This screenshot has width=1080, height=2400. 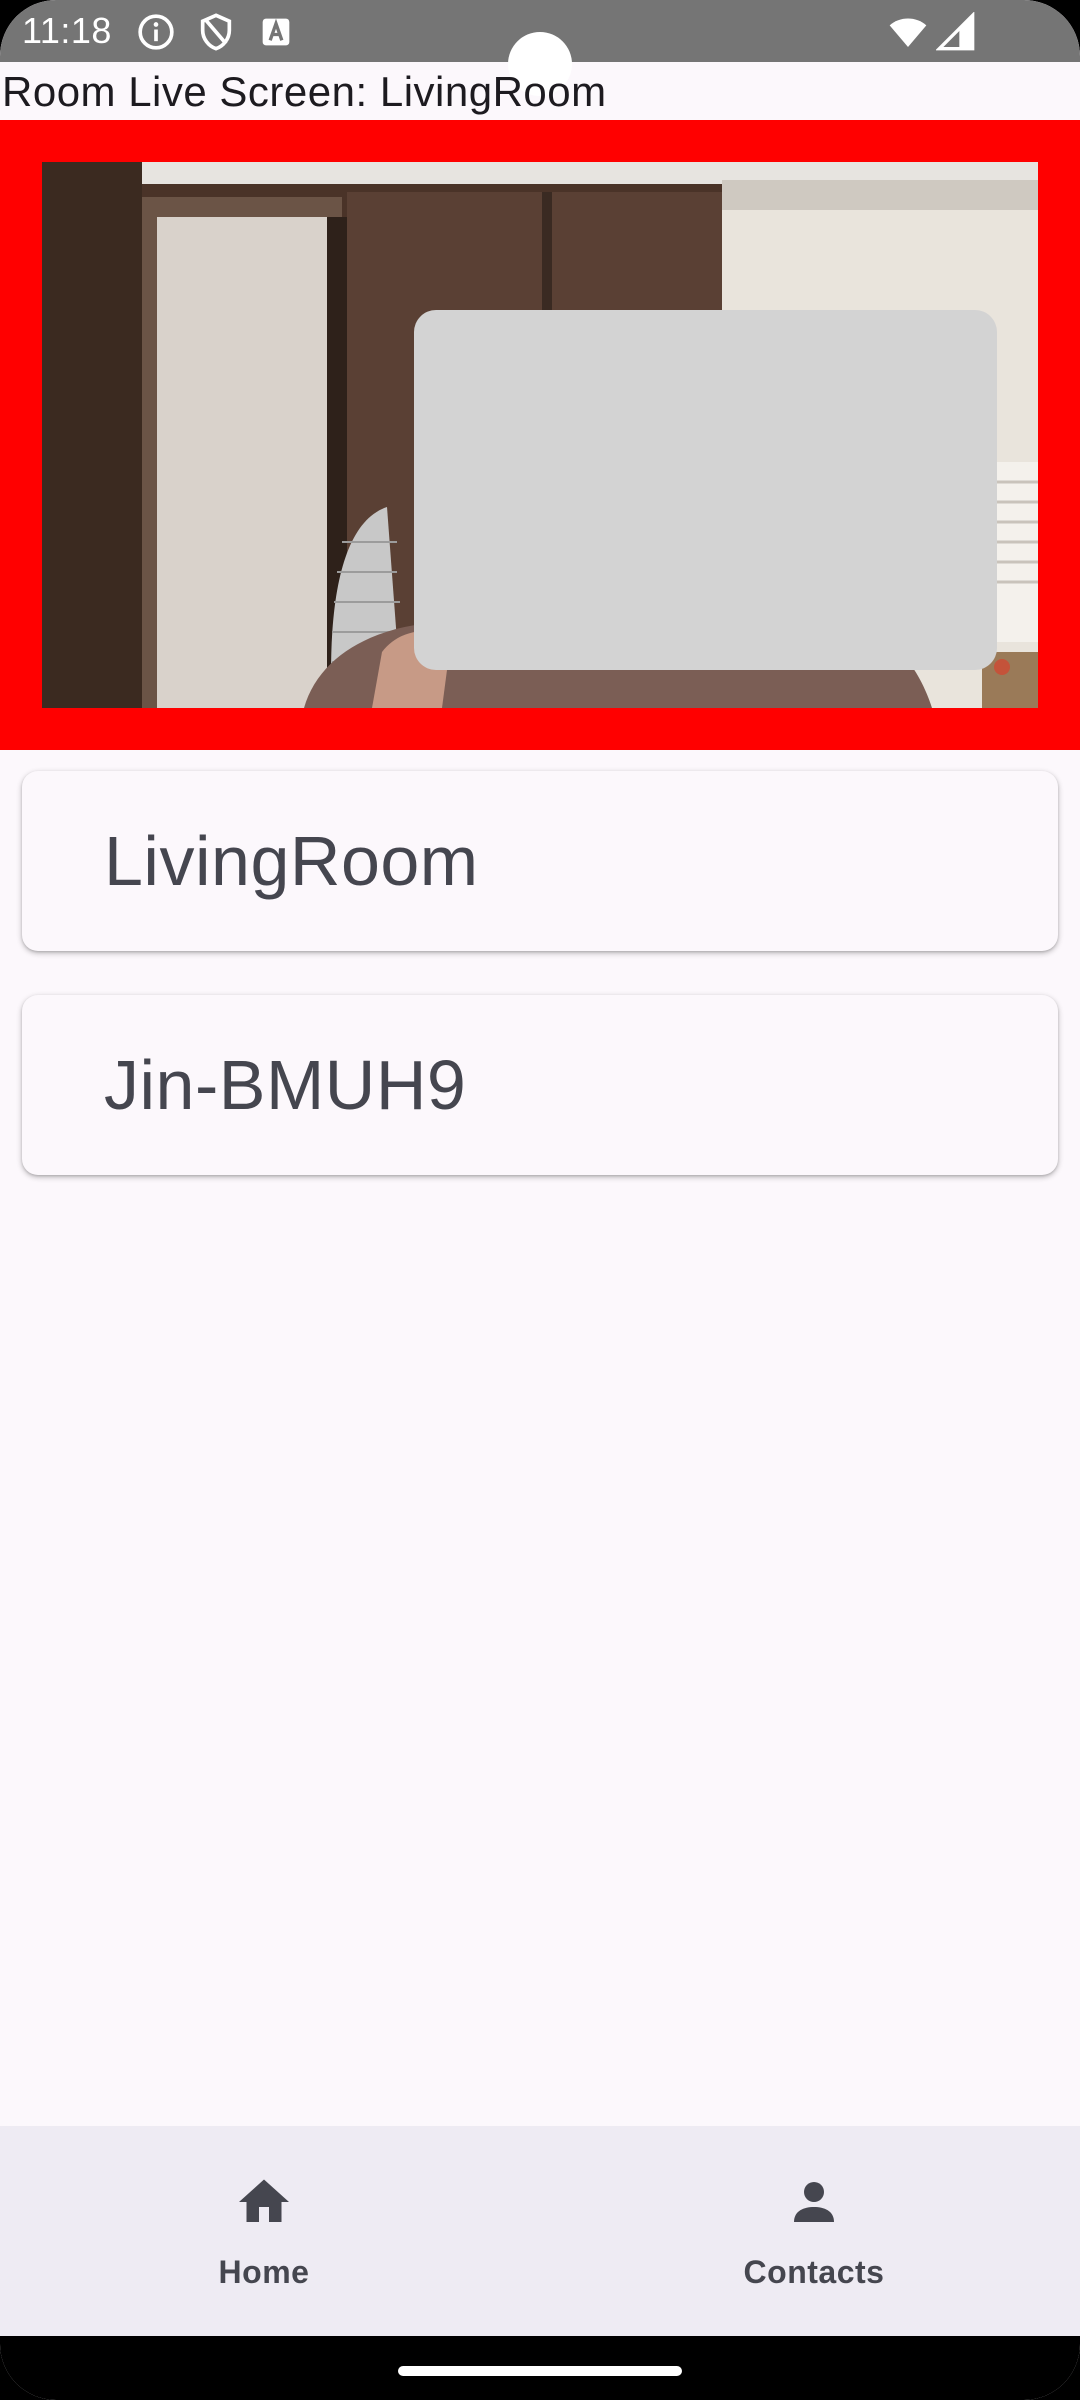 I want to click on nav-item-contacts: Contacts, so click(x=814, y=2231).